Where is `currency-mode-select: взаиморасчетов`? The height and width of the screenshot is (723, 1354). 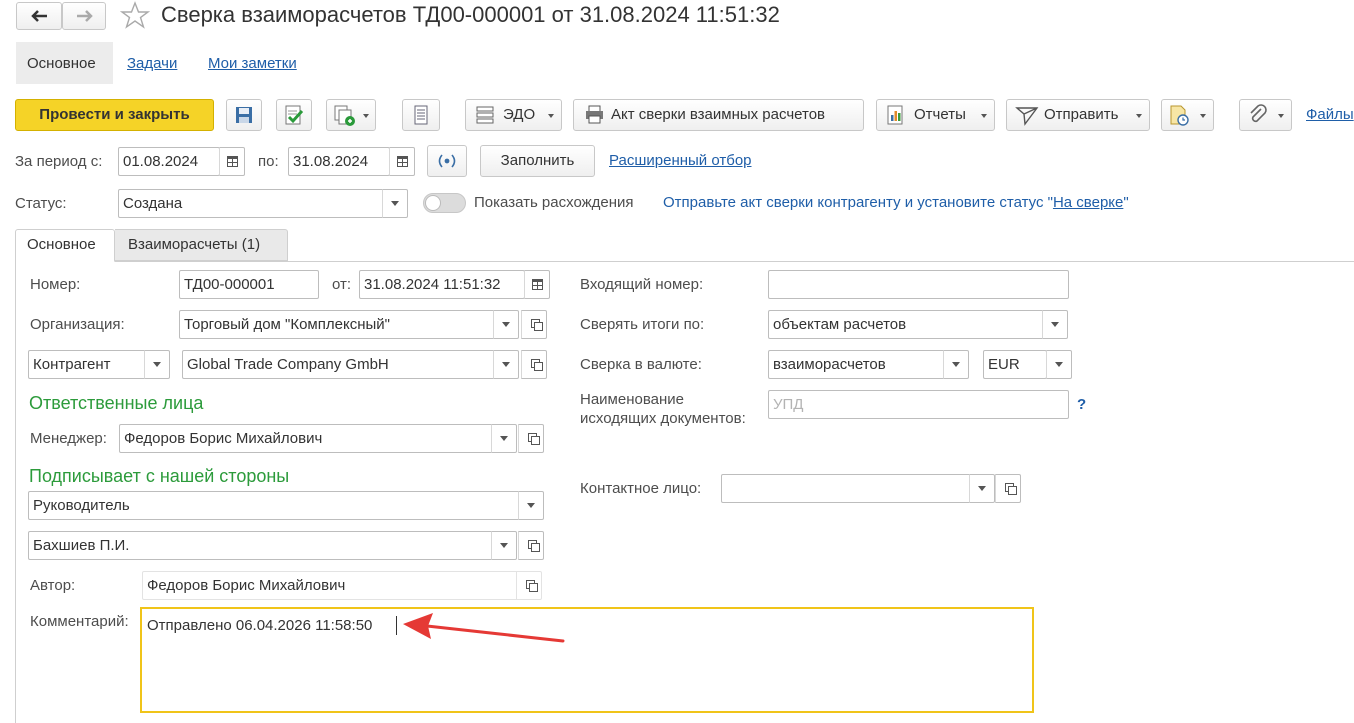 currency-mode-select: взаиморасчетов is located at coordinates (856, 364).